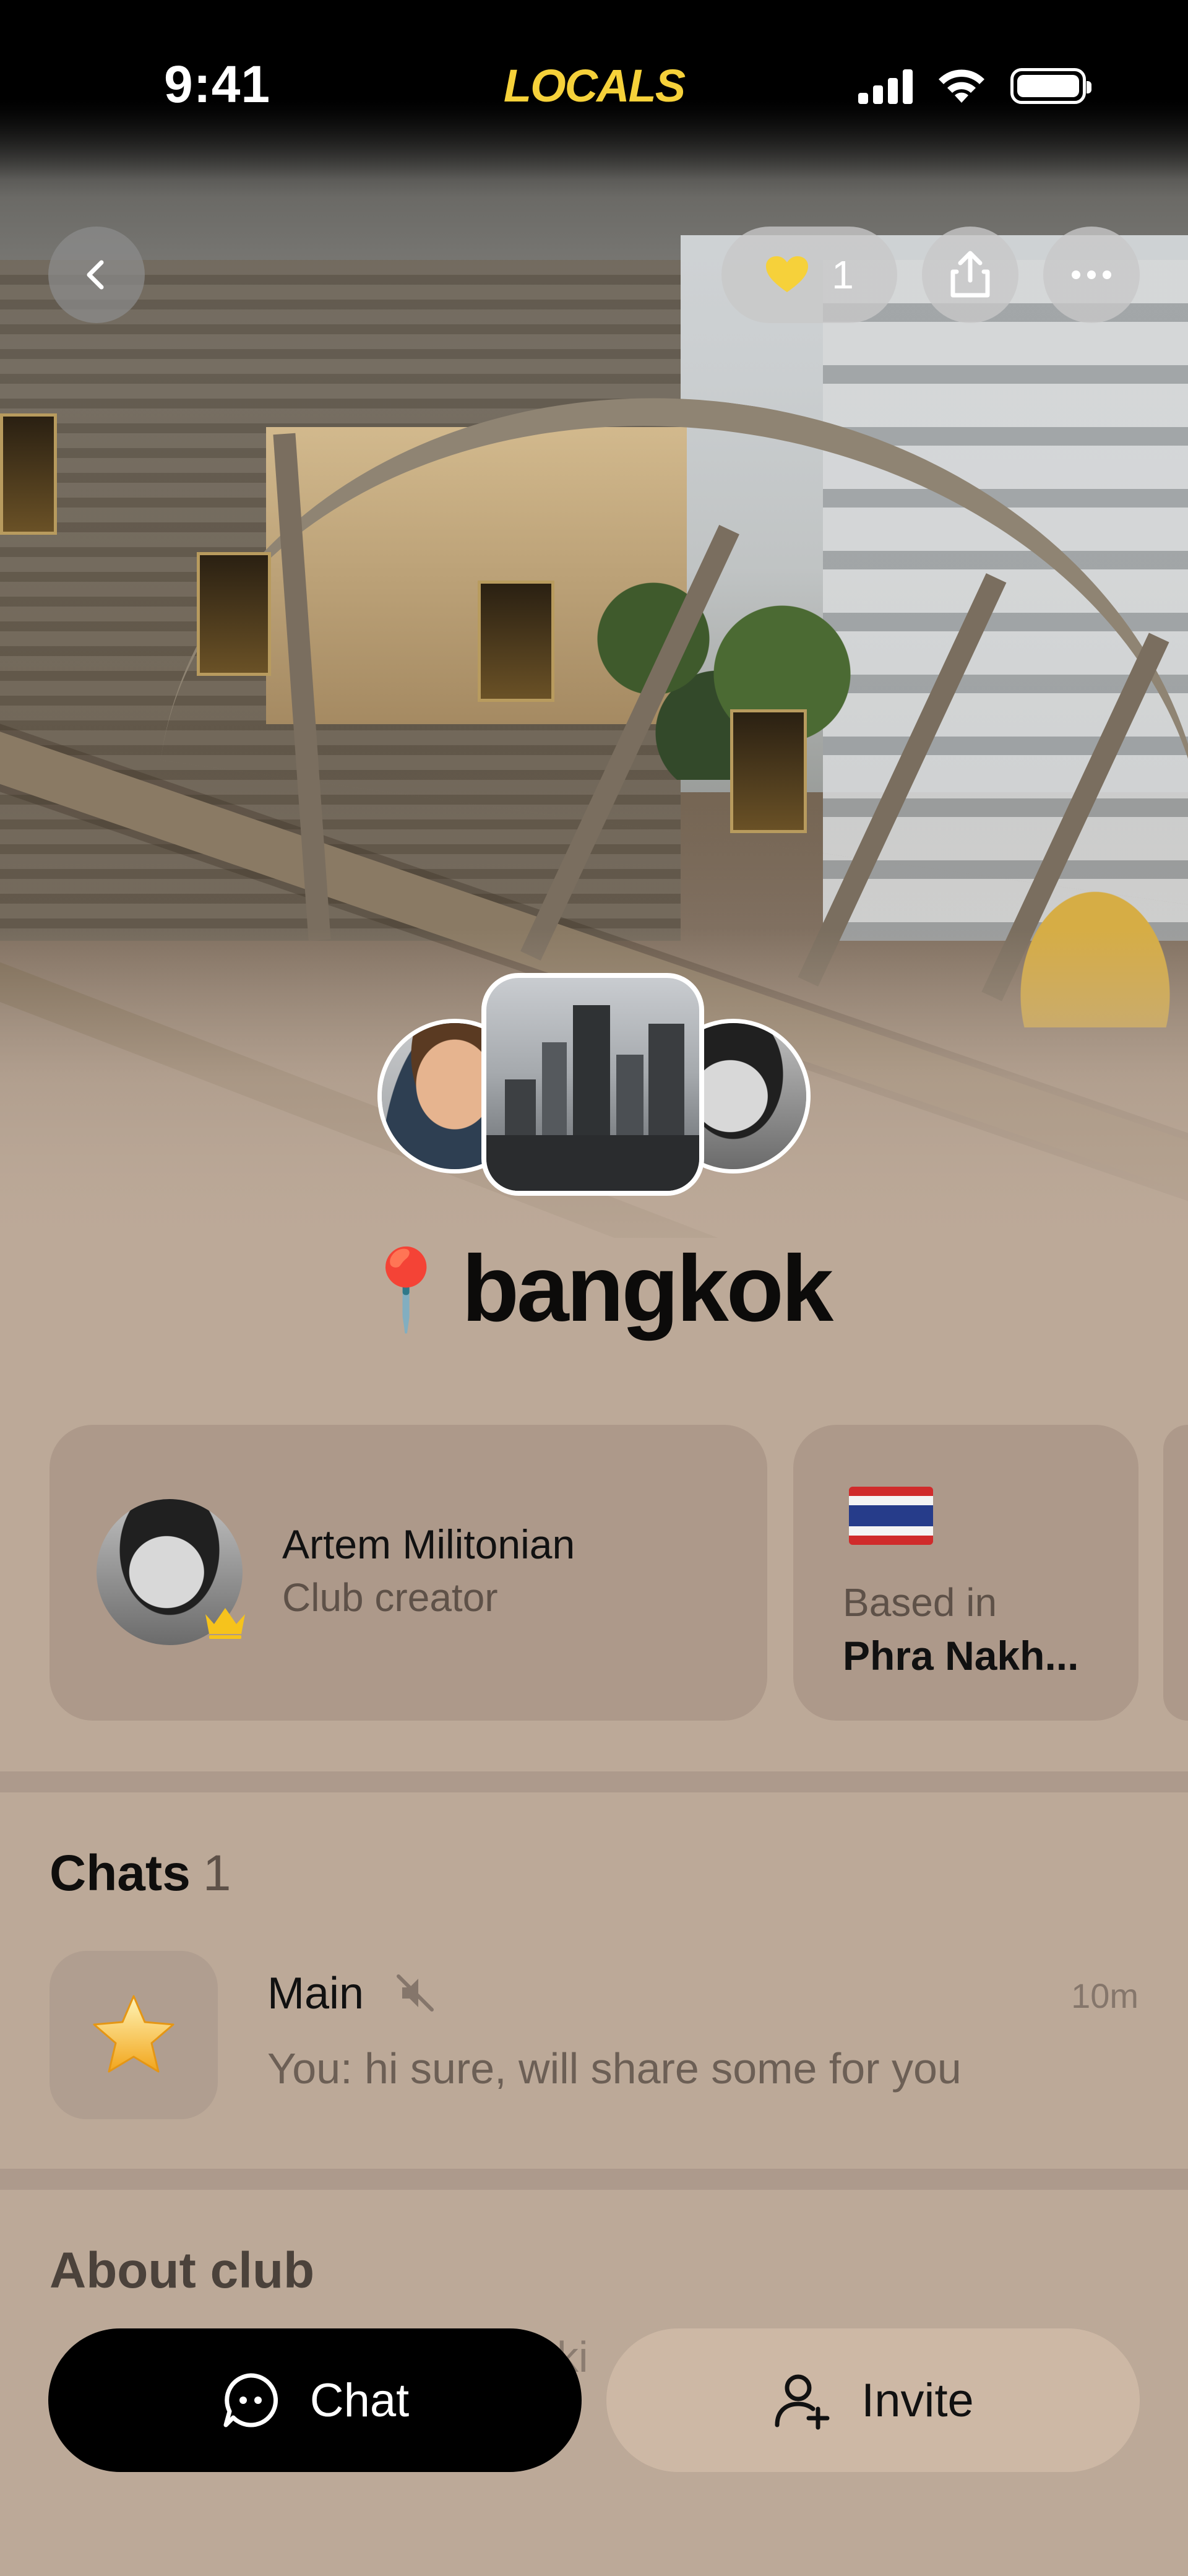 This screenshot has height=2576, width=1188. What do you see at coordinates (594, 89) in the screenshot?
I see `status-bar: 9:41 LOCALS` at bounding box center [594, 89].